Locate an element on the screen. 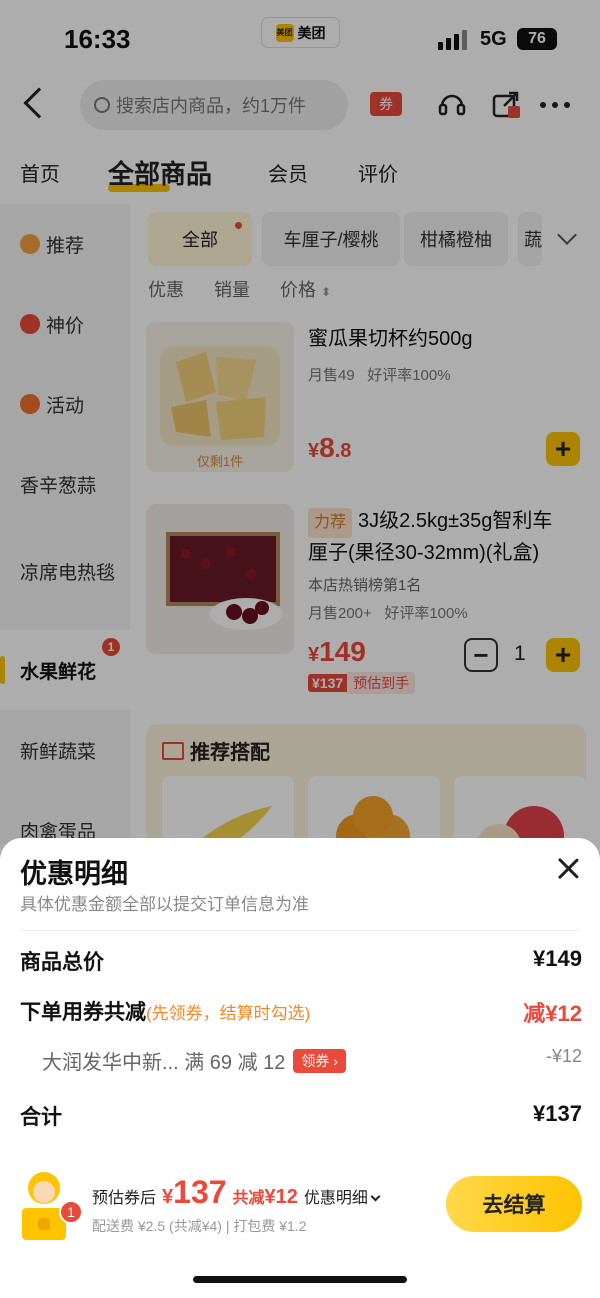 Image resolution: width=600 pixels, height=1298 pixels. divider is located at coordinates (300, 930).